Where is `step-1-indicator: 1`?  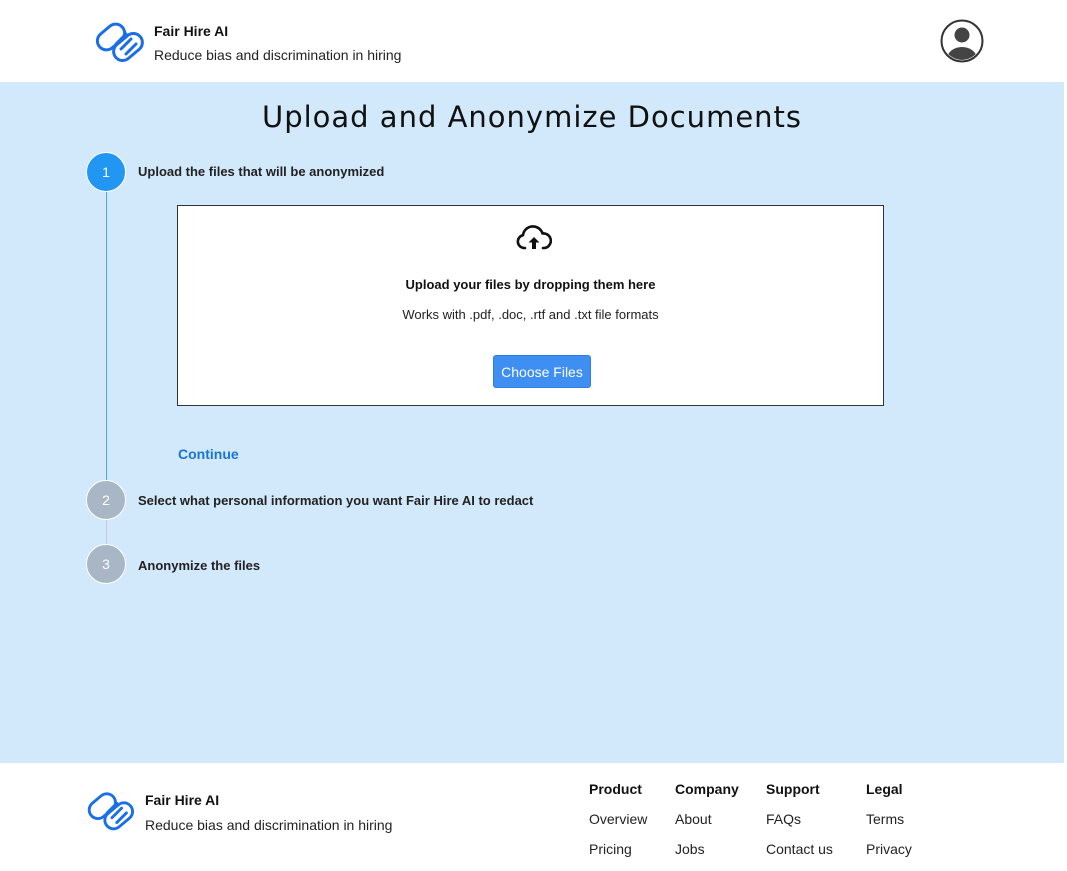 step-1-indicator: 1 is located at coordinates (106, 172).